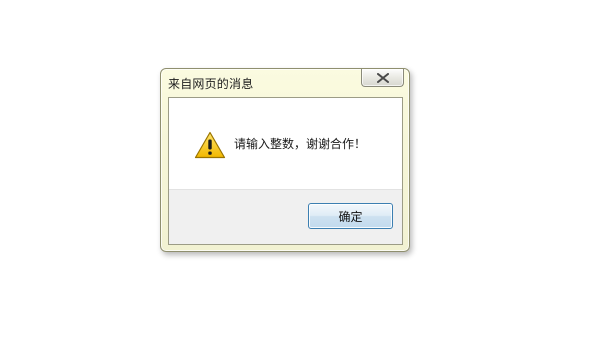 Image resolution: width=594 pixels, height=361 pixels. I want to click on button-area: 确定, so click(285, 216).